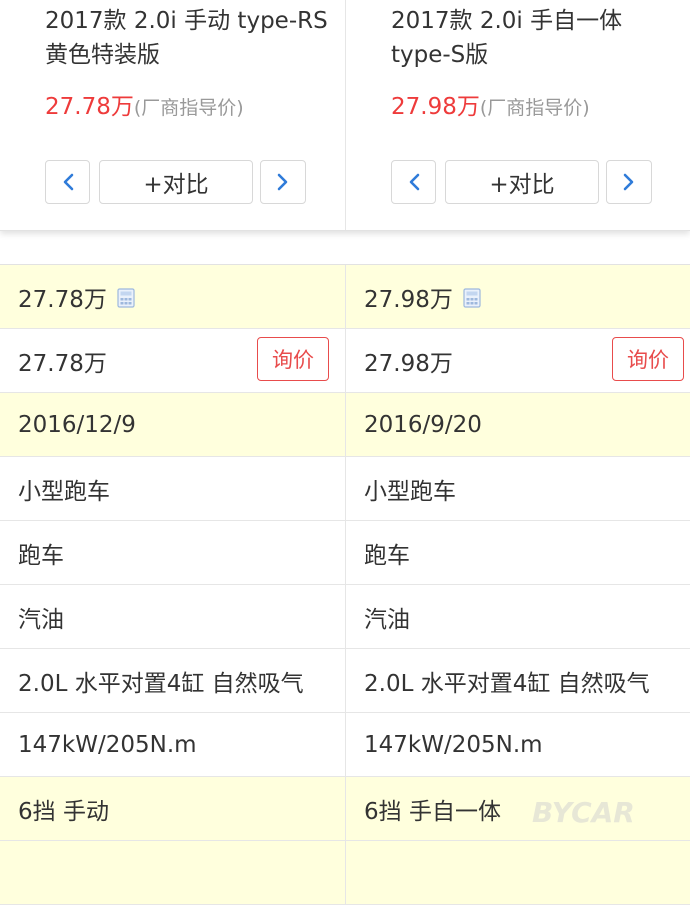  I want to click on table-cell: 6挡 手自一体, so click(517, 808).